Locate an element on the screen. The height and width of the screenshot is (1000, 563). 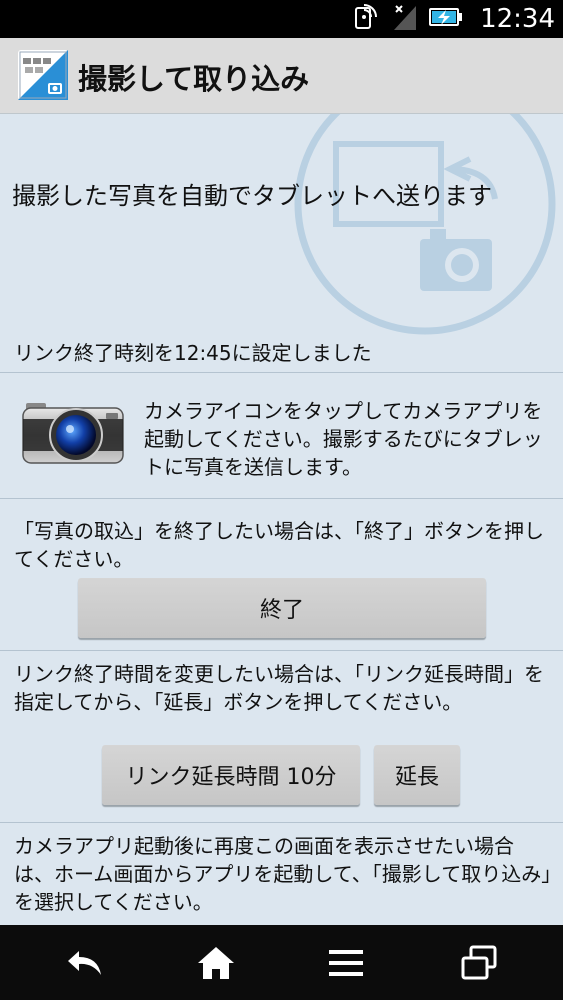
extend-time-selector: リンク延長時間 10分 is located at coordinates (231, 775).